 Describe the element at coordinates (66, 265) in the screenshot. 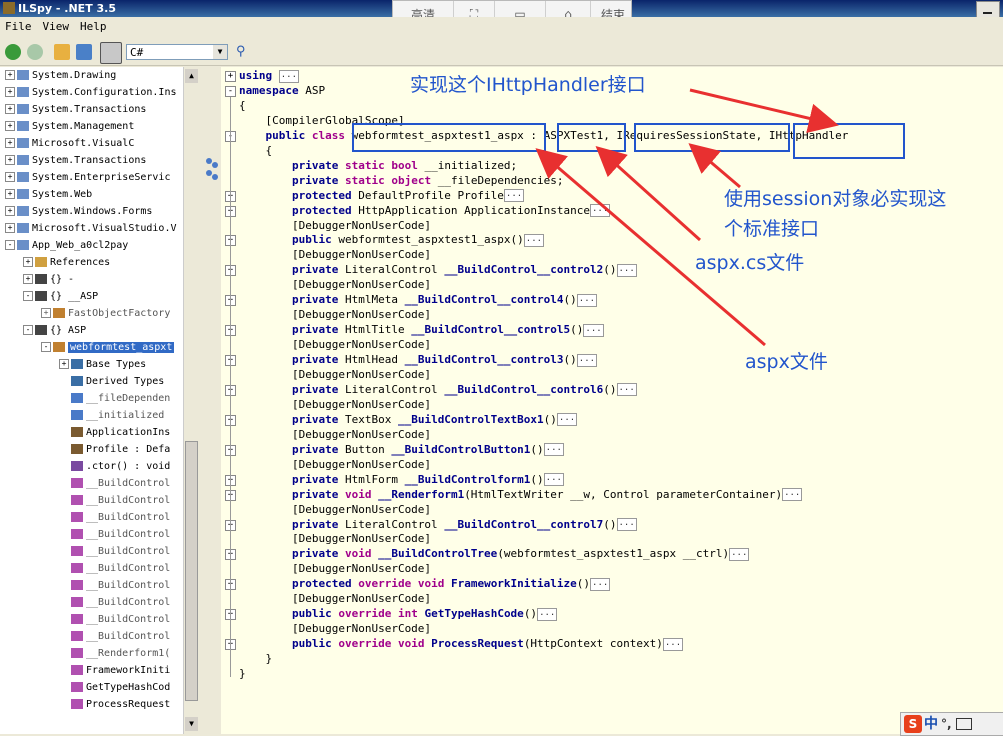

I see `tree-node: + References` at that location.